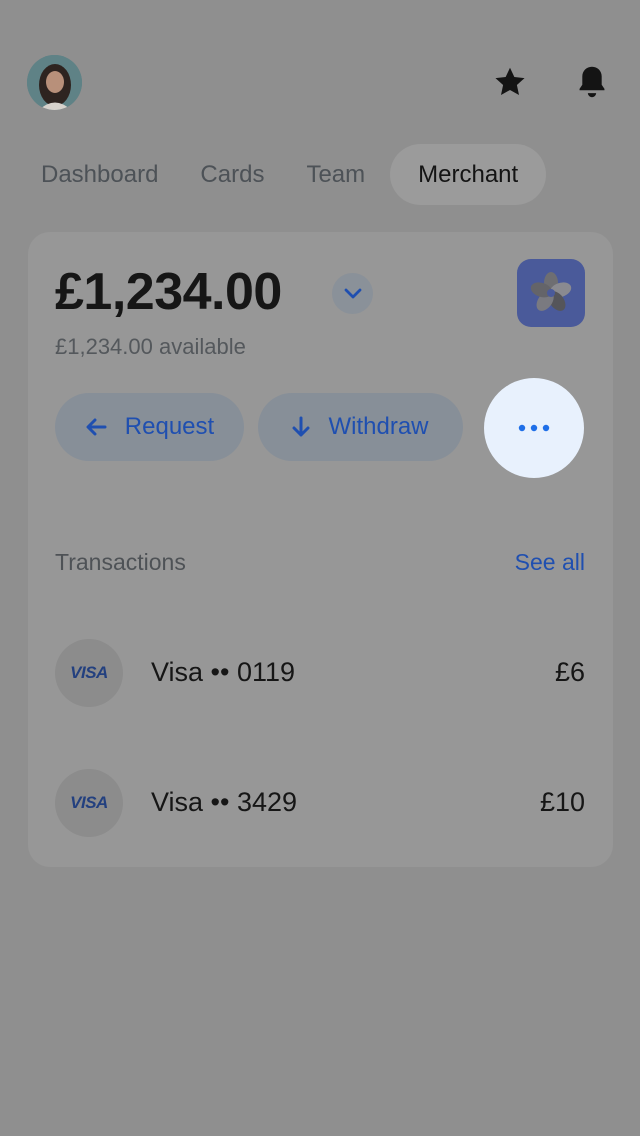 This screenshot has width=640, height=1136. Describe the element at coordinates (168, 292) in the screenshot. I see `balance-amount: £1,234.00` at that location.